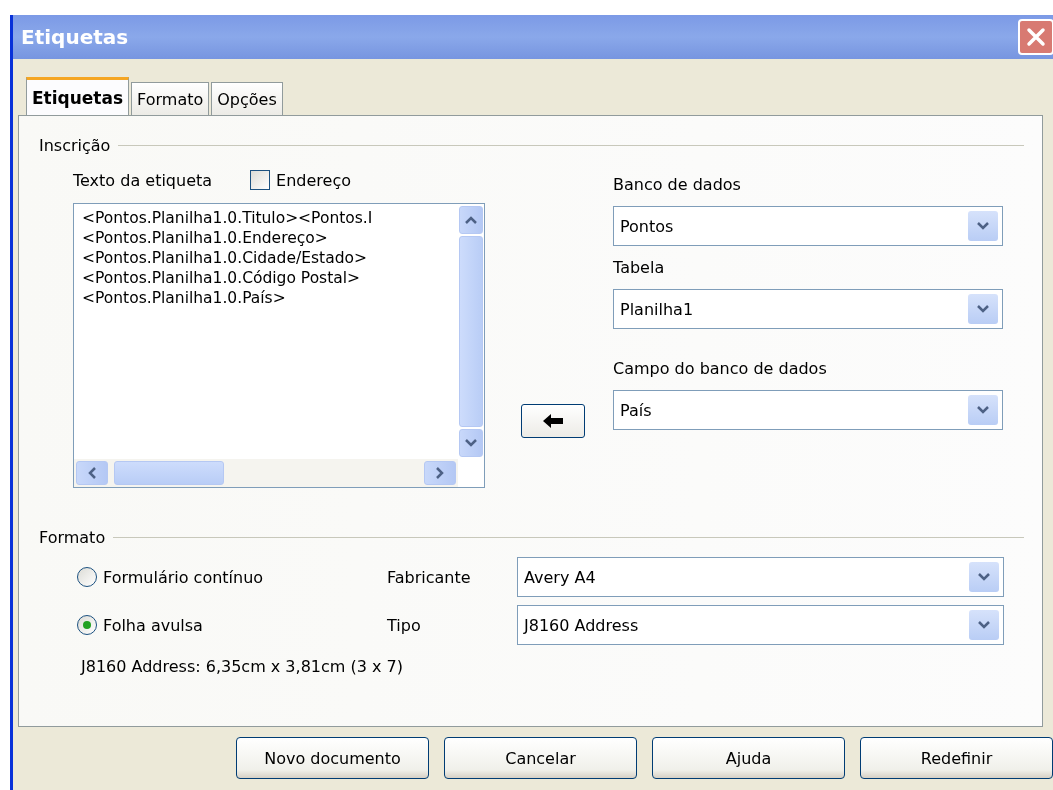 Image resolution: width=1053 pixels, height=790 pixels. Describe the element at coordinates (748, 758) in the screenshot. I see `dialog-button: Ajuda` at that location.